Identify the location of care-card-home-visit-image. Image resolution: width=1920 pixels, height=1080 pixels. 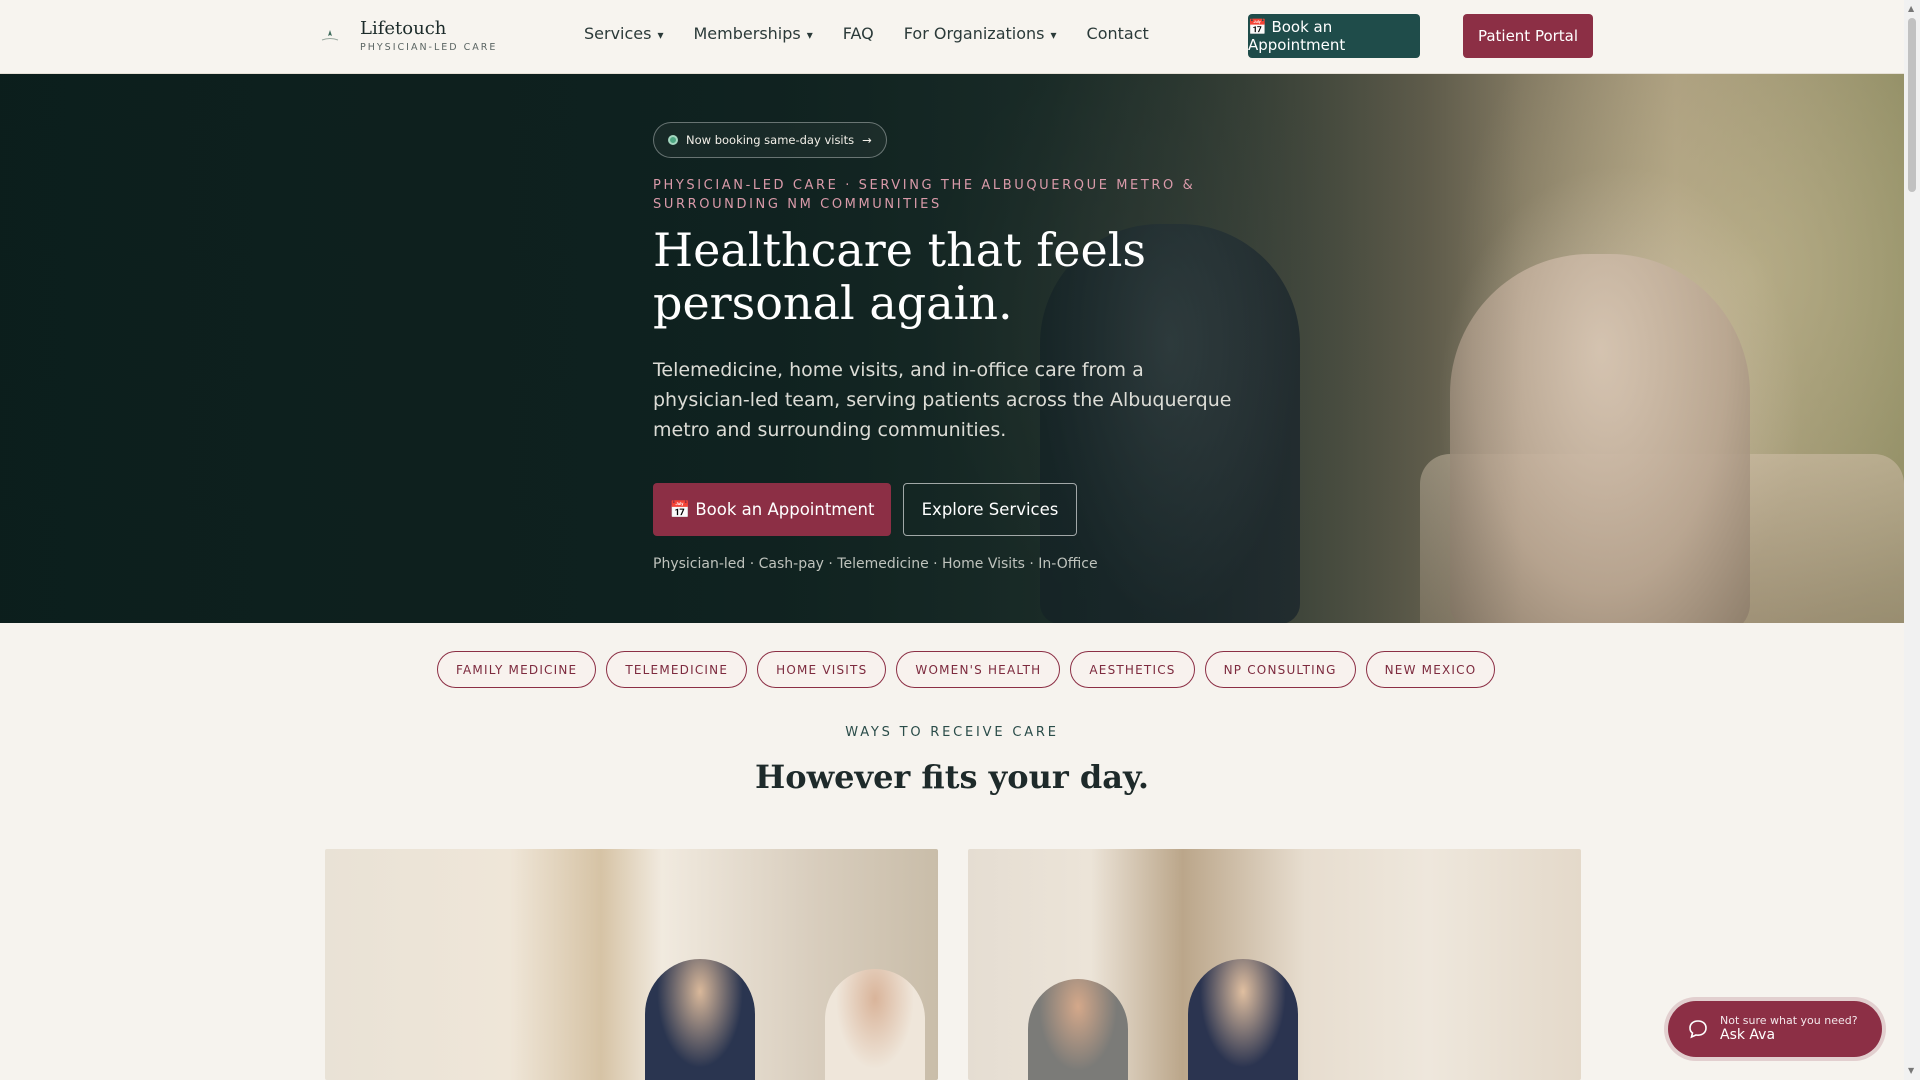
(1274, 964).